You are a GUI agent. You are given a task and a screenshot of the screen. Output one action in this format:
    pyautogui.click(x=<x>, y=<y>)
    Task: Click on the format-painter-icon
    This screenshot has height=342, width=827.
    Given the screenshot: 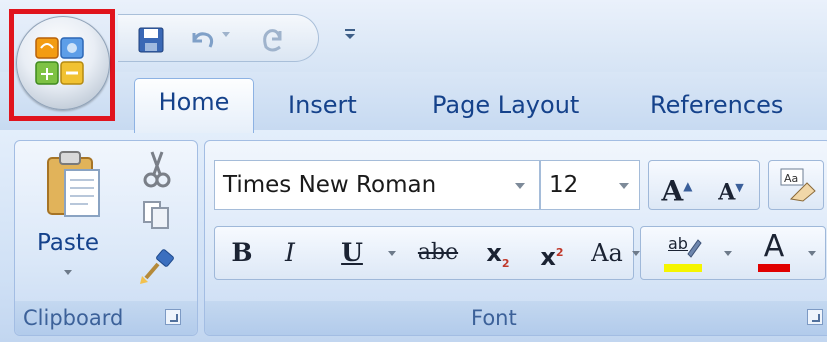 What is the action you would take?
    pyautogui.click(x=157, y=267)
    